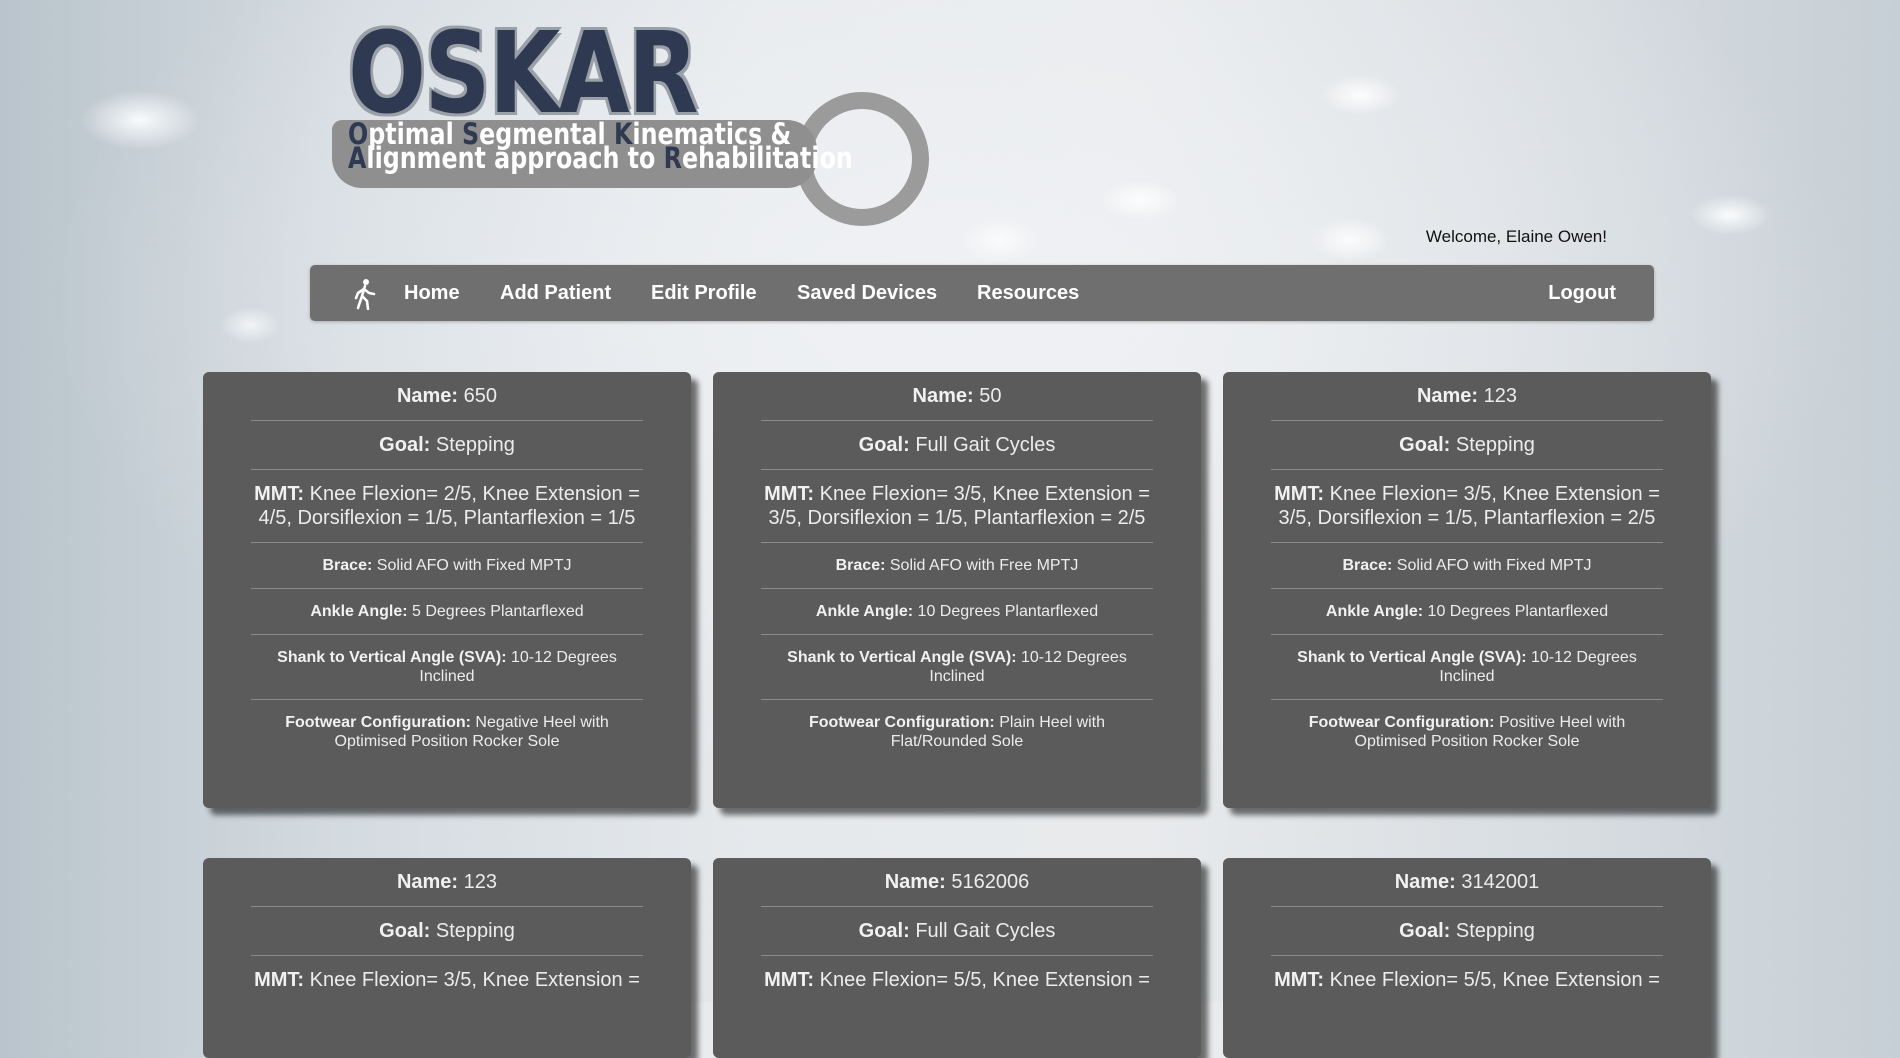  I want to click on nav-saved-devices: Saved Devices, so click(867, 293).